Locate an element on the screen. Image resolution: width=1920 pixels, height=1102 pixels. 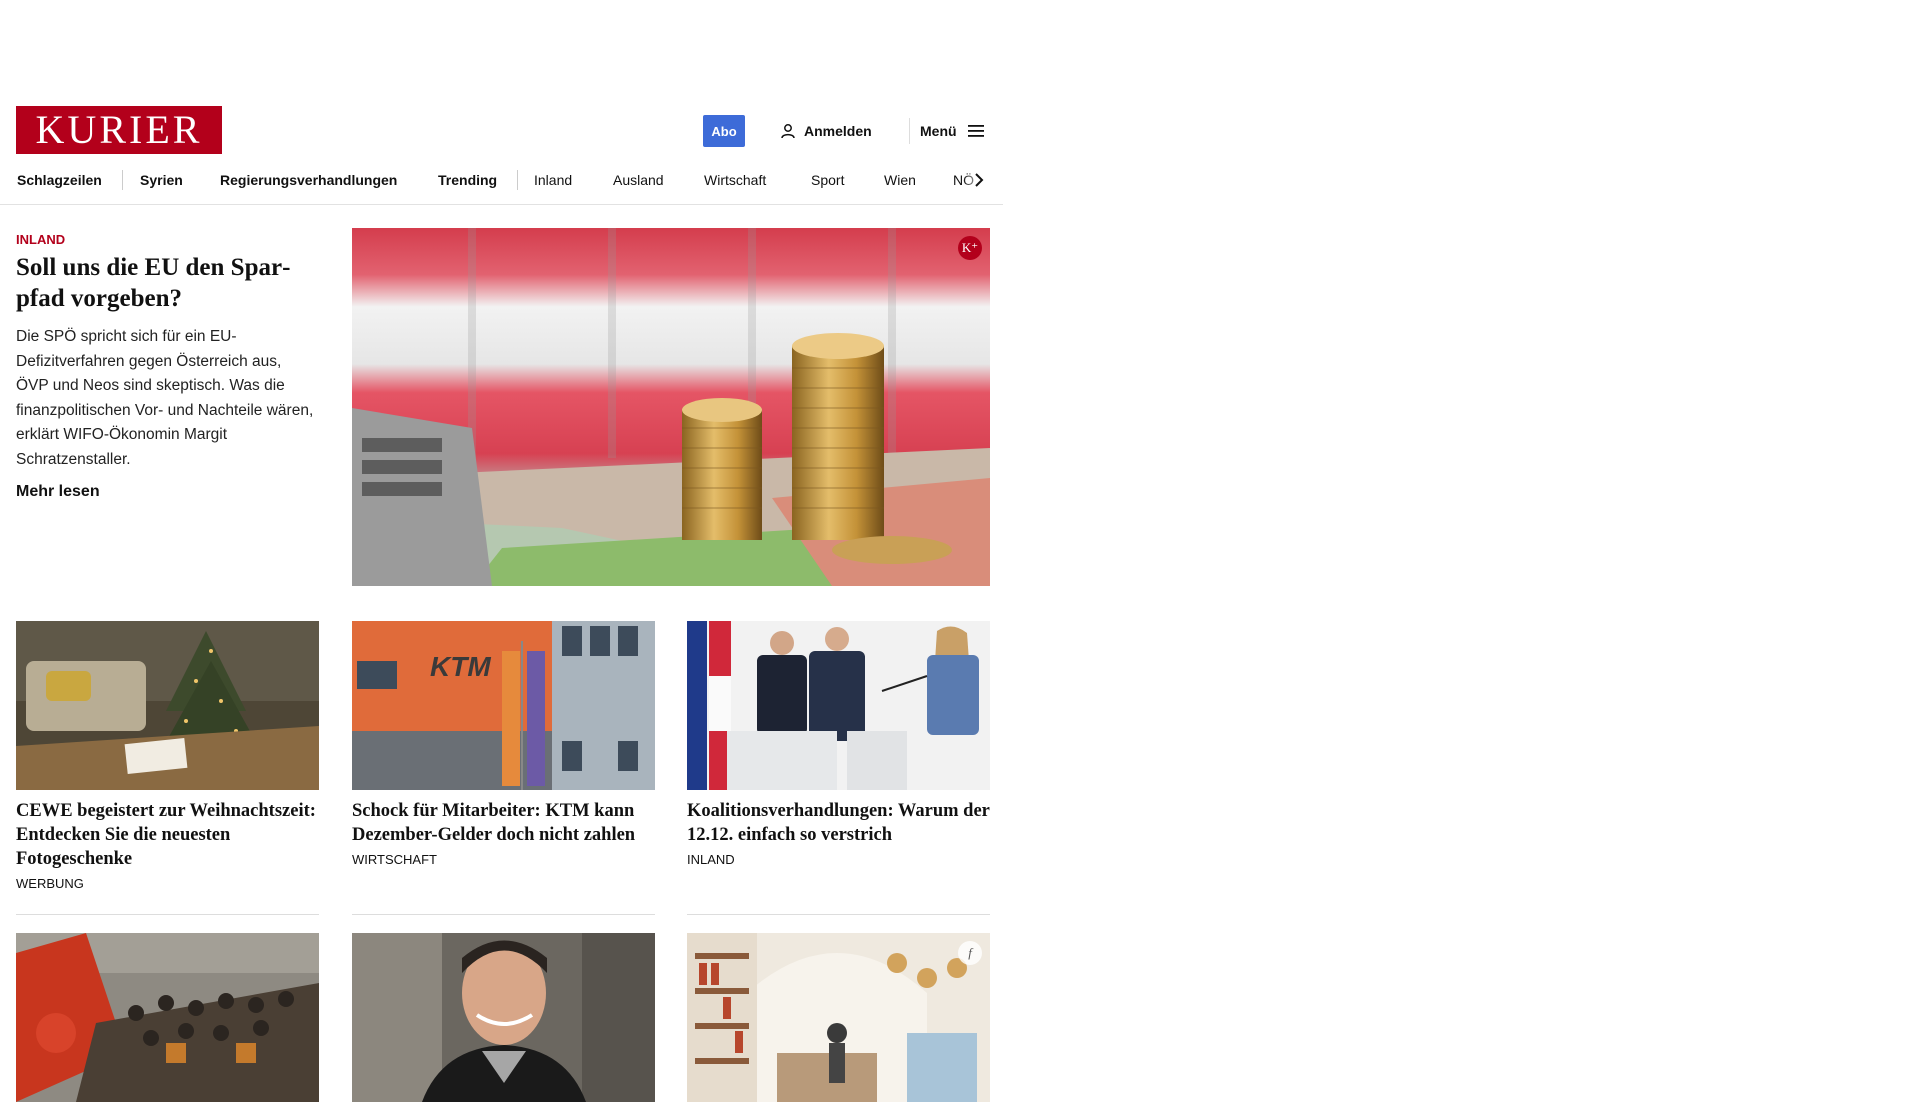
nav-item-trending: Trending is located at coordinates (467, 180).